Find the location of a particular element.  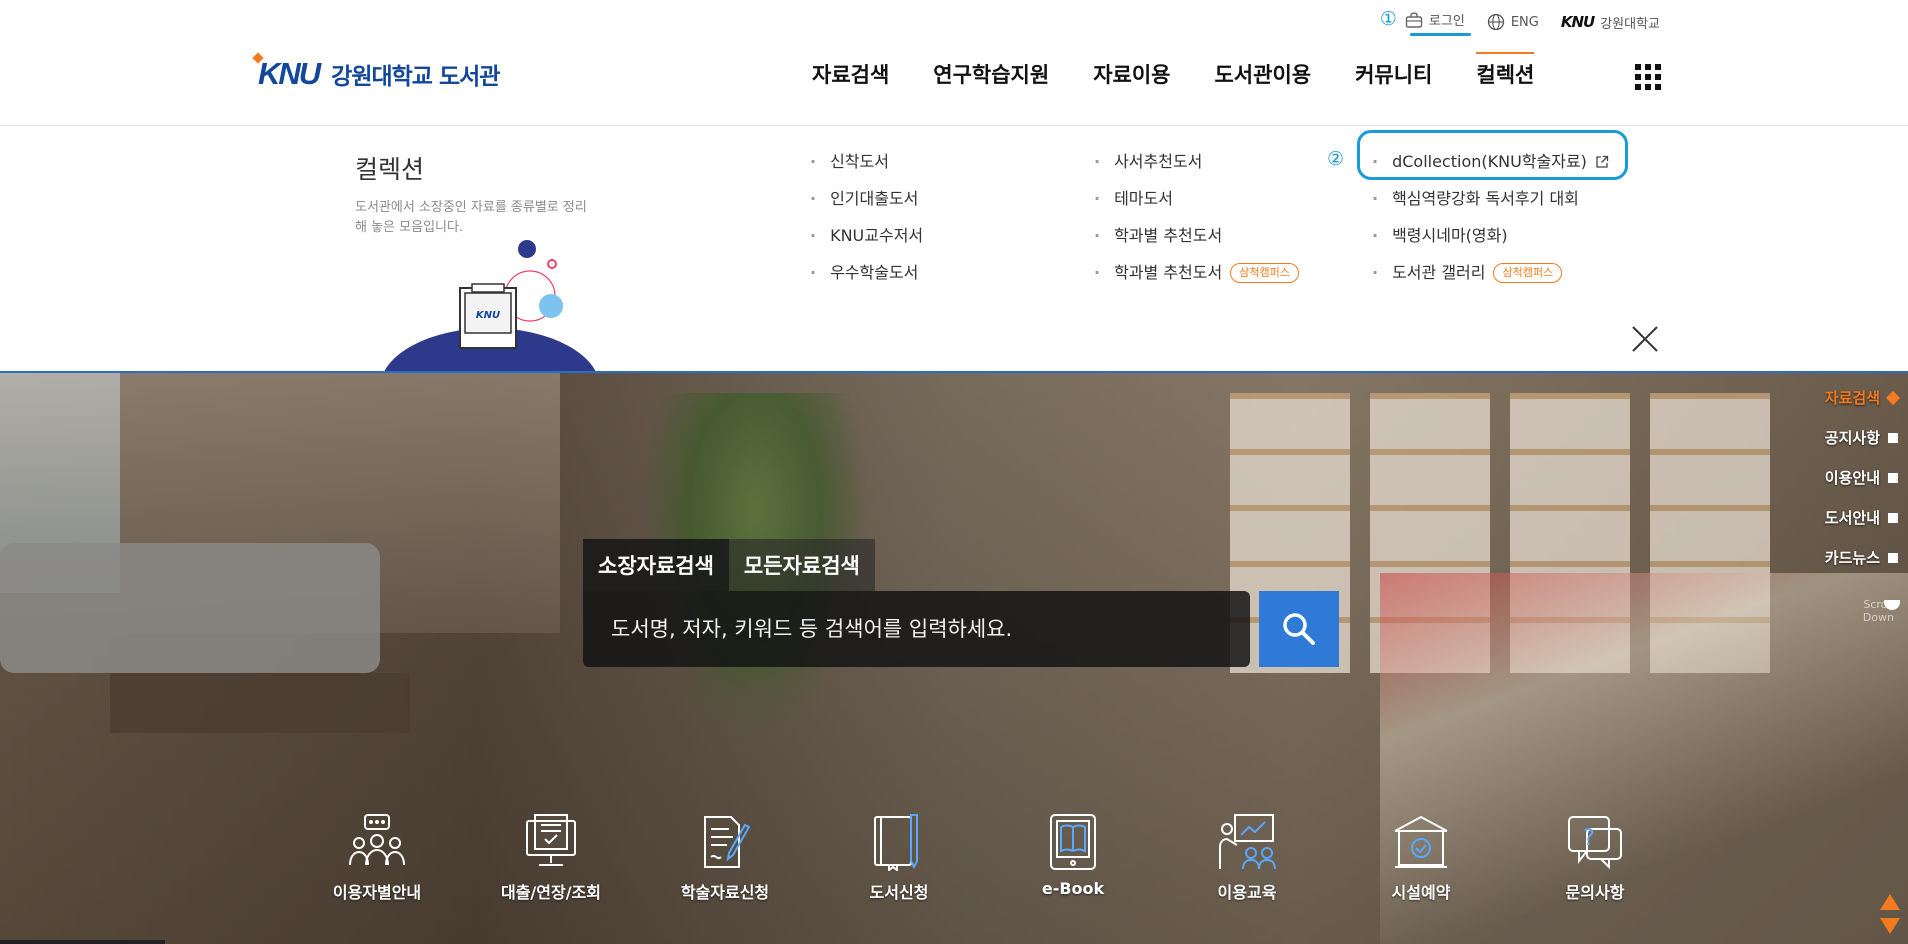

search-icon is located at coordinates (1299, 629).